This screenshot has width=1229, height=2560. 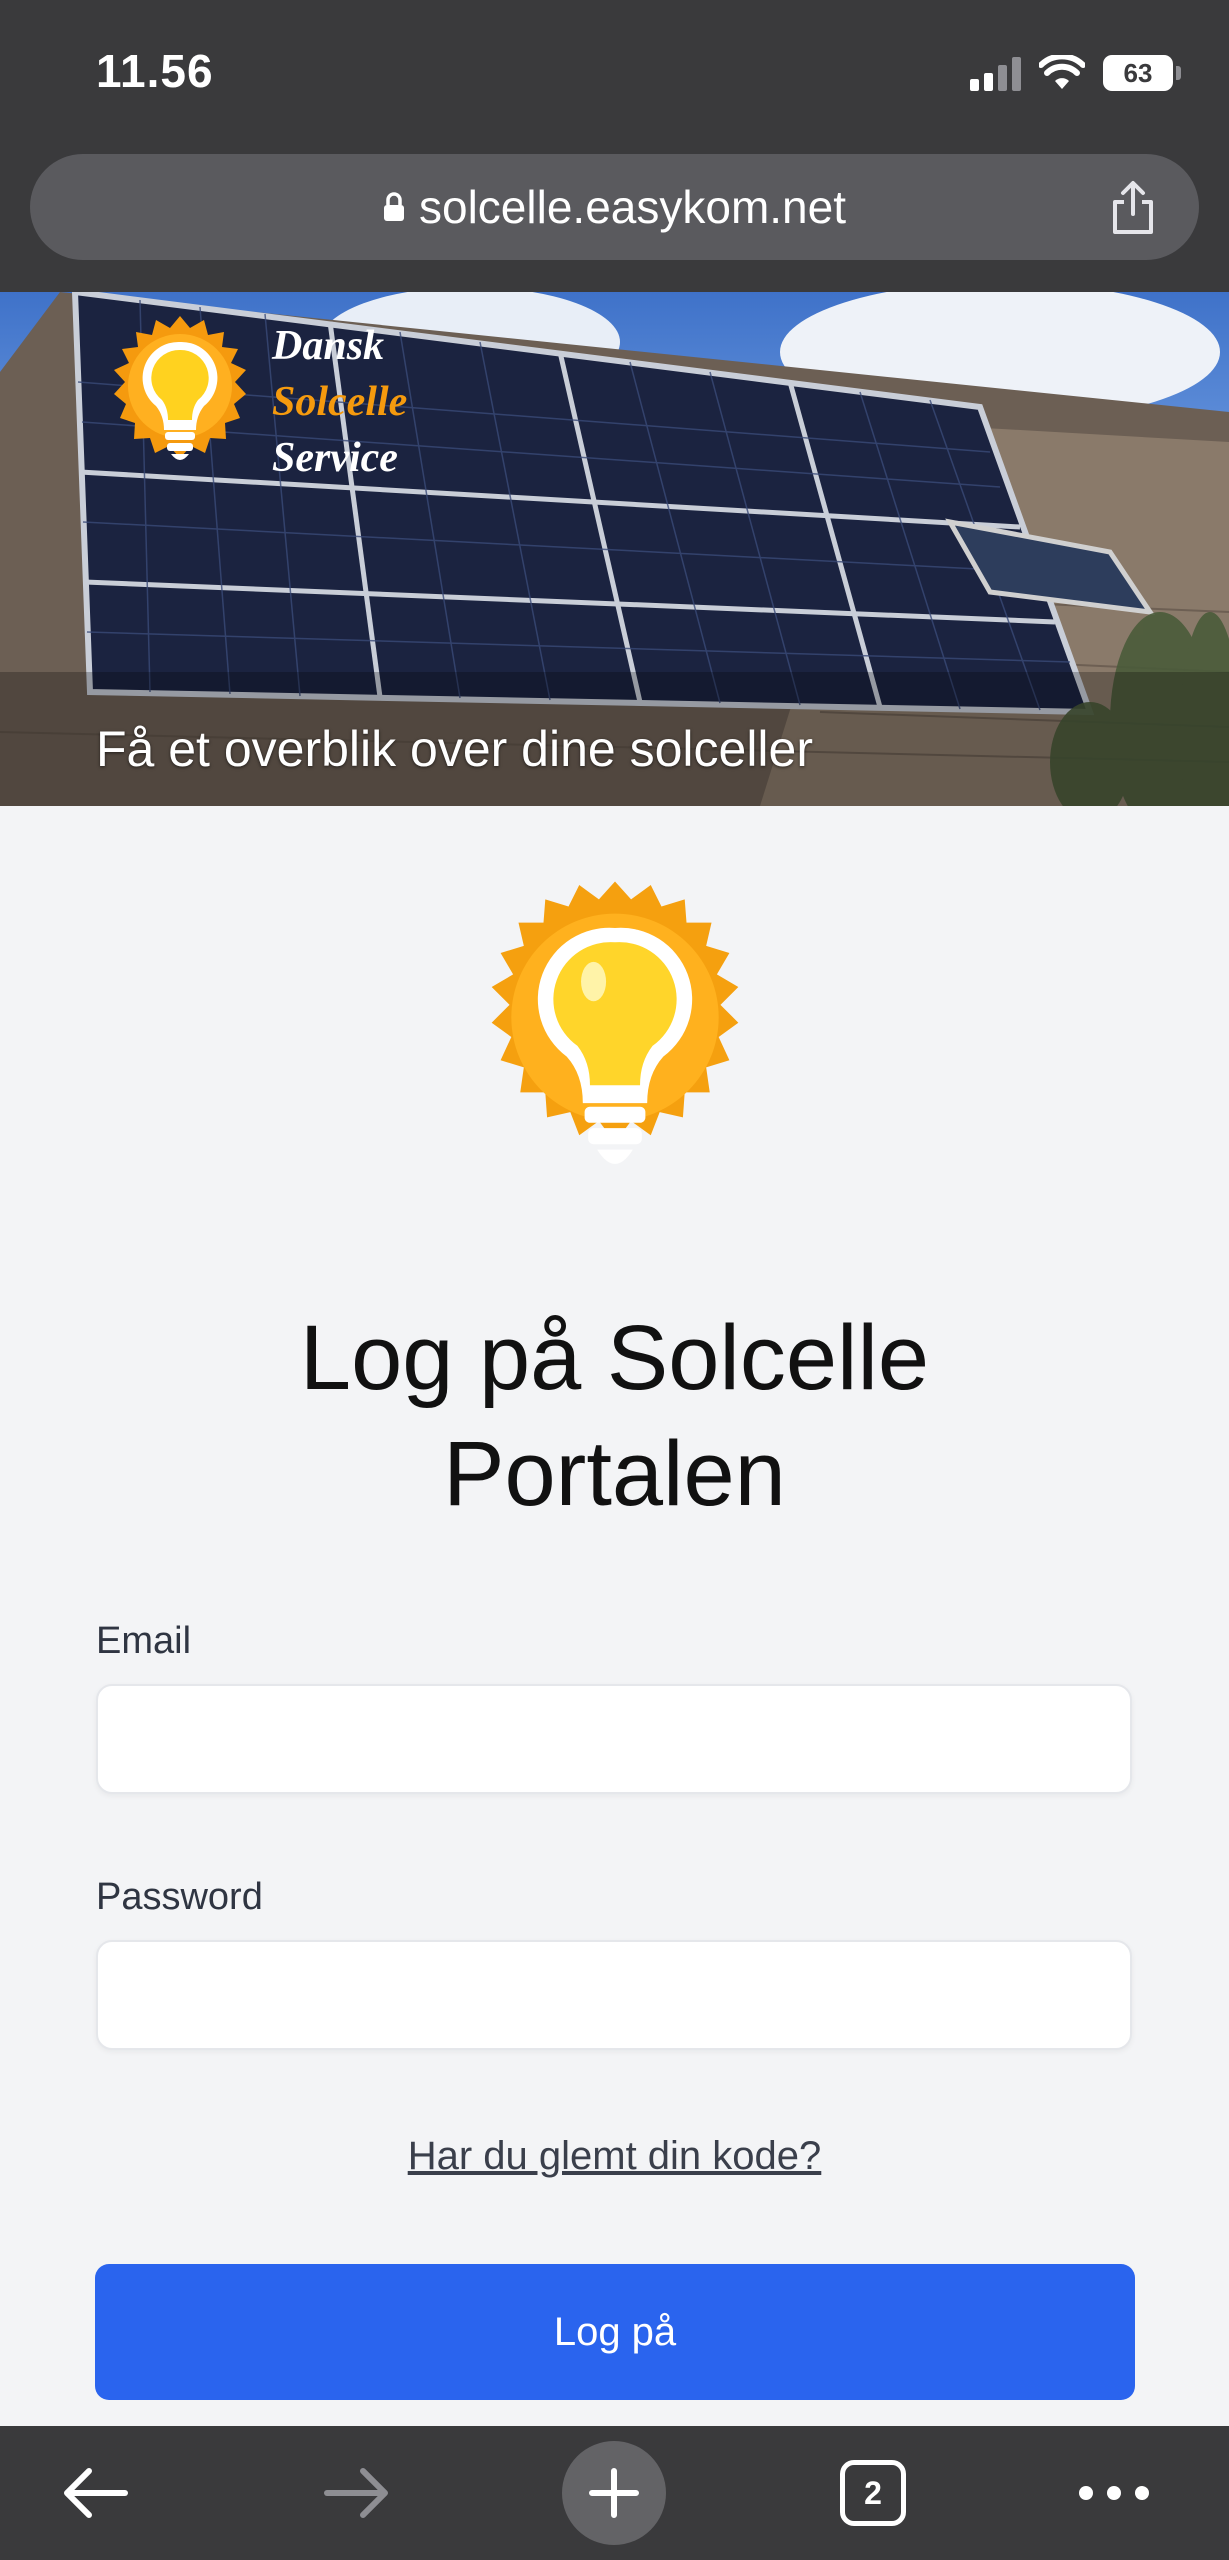 I want to click on tabs-button: 2, so click(x=873, y=2493).